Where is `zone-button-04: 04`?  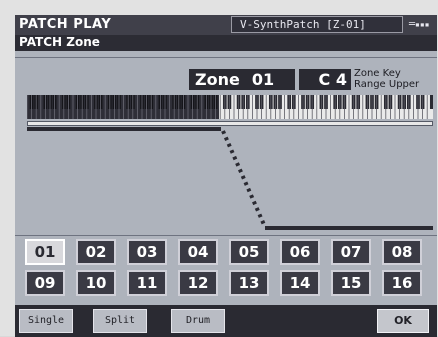 zone-button-04: 04 is located at coordinates (198, 252).